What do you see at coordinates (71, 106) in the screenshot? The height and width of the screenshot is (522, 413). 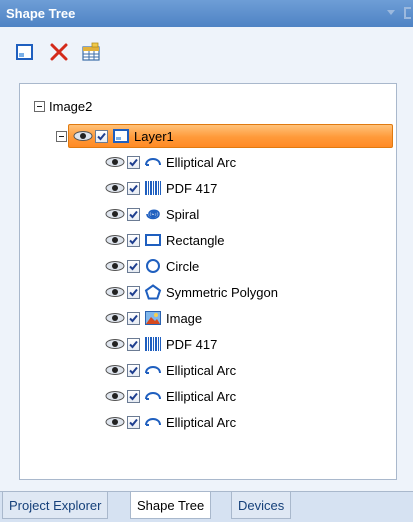 I see `tree-node-label: Image2` at bounding box center [71, 106].